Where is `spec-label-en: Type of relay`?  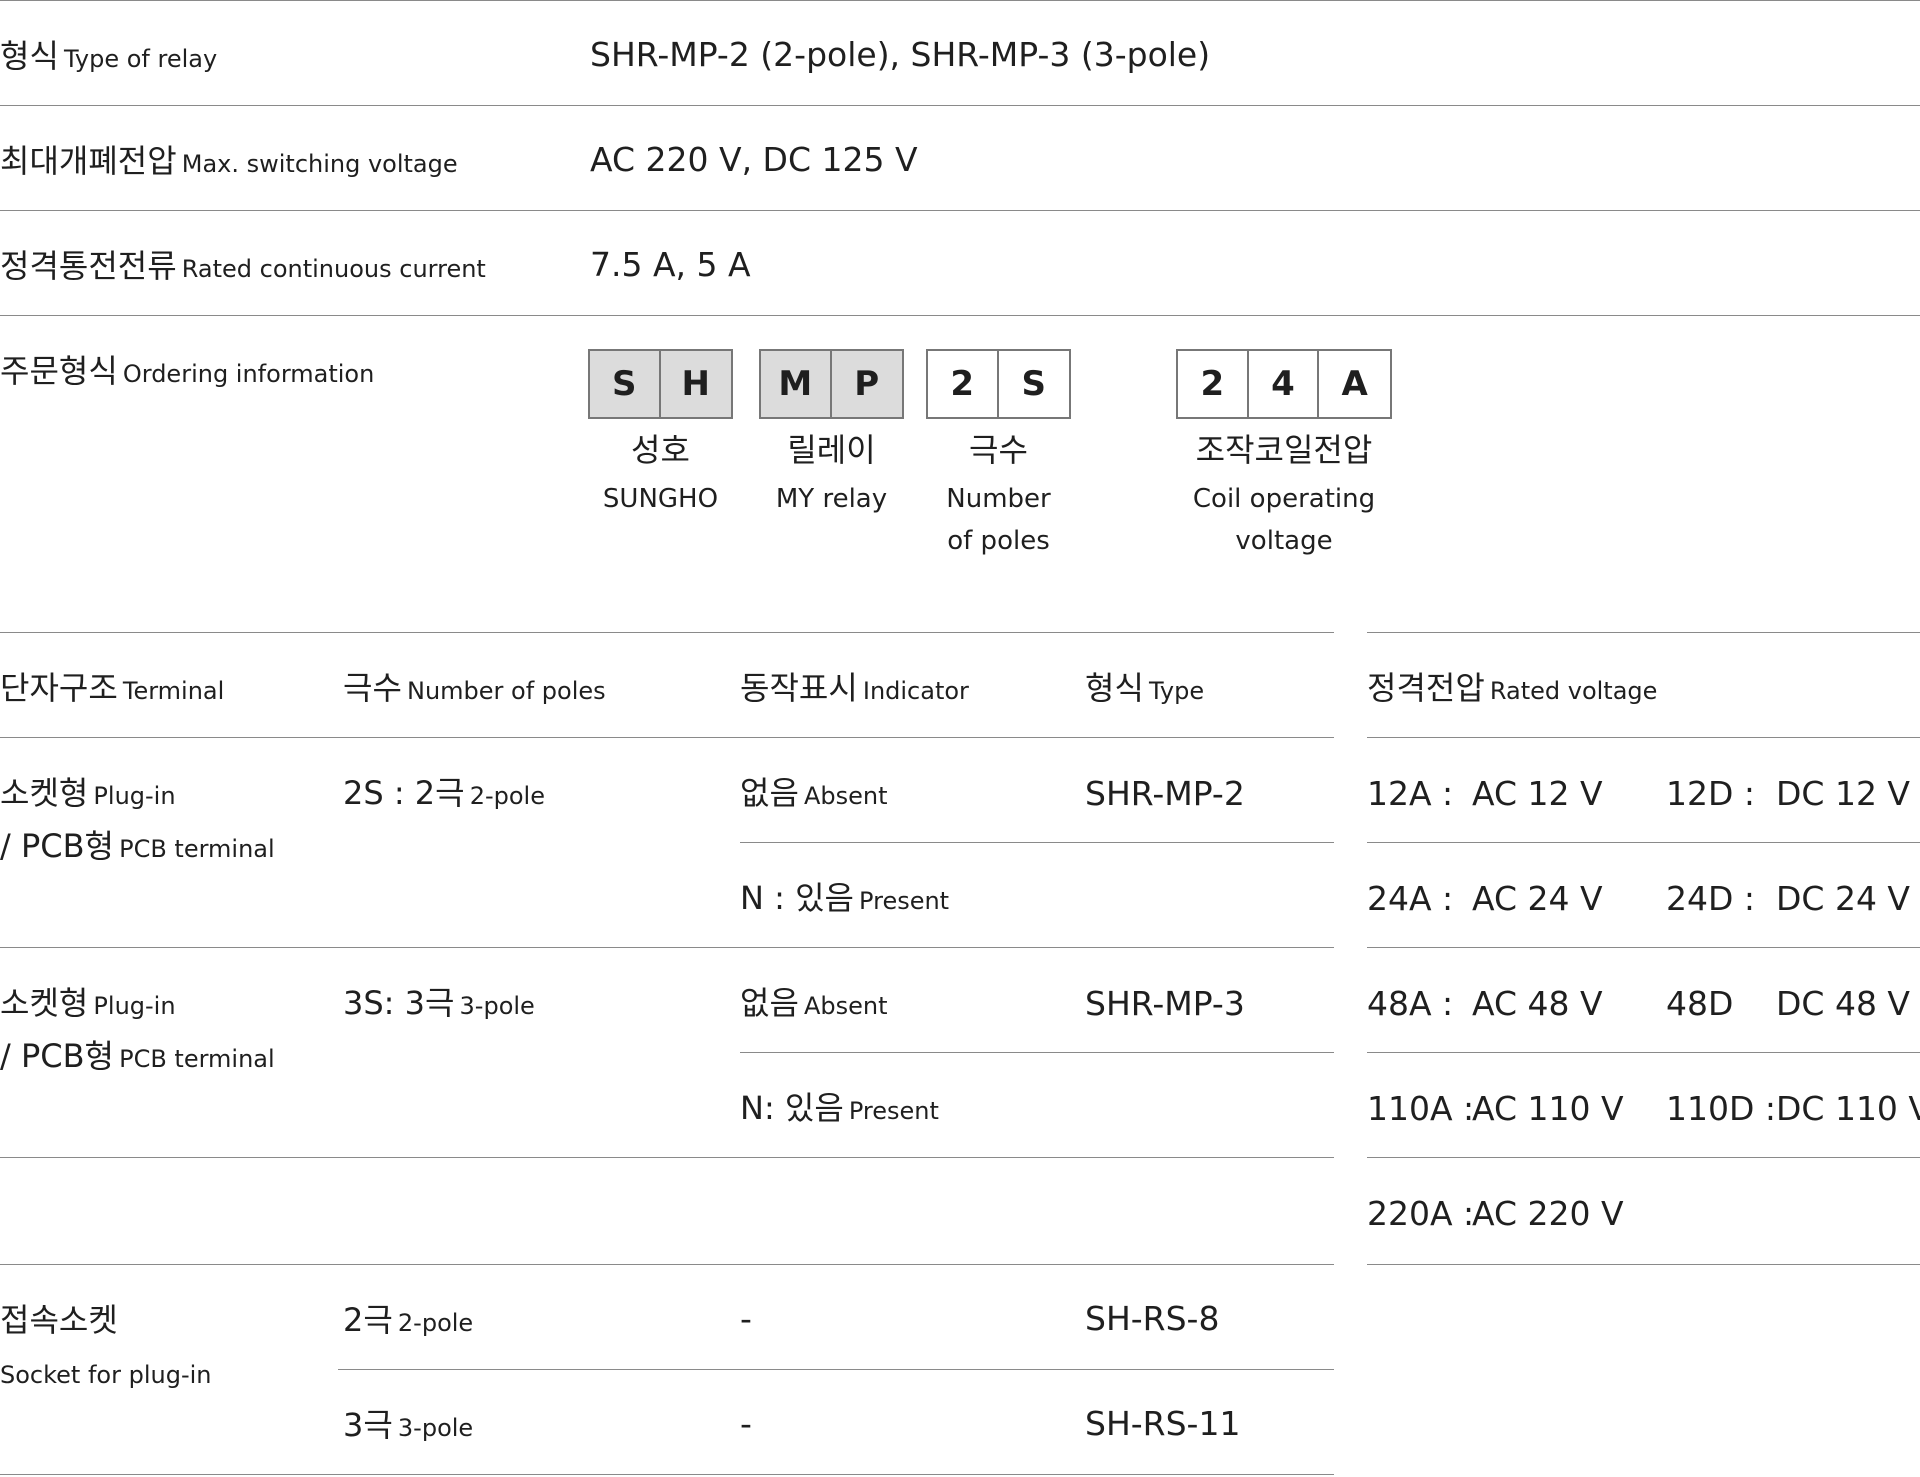 spec-label-en: Type of relay is located at coordinates (140, 59).